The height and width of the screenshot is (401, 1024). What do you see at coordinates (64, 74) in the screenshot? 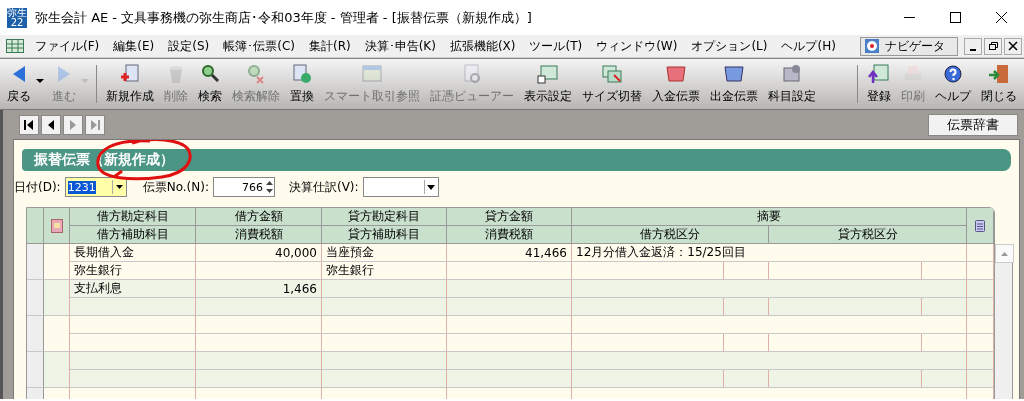
I see `right-arrow-icon` at bounding box center [64, 74].